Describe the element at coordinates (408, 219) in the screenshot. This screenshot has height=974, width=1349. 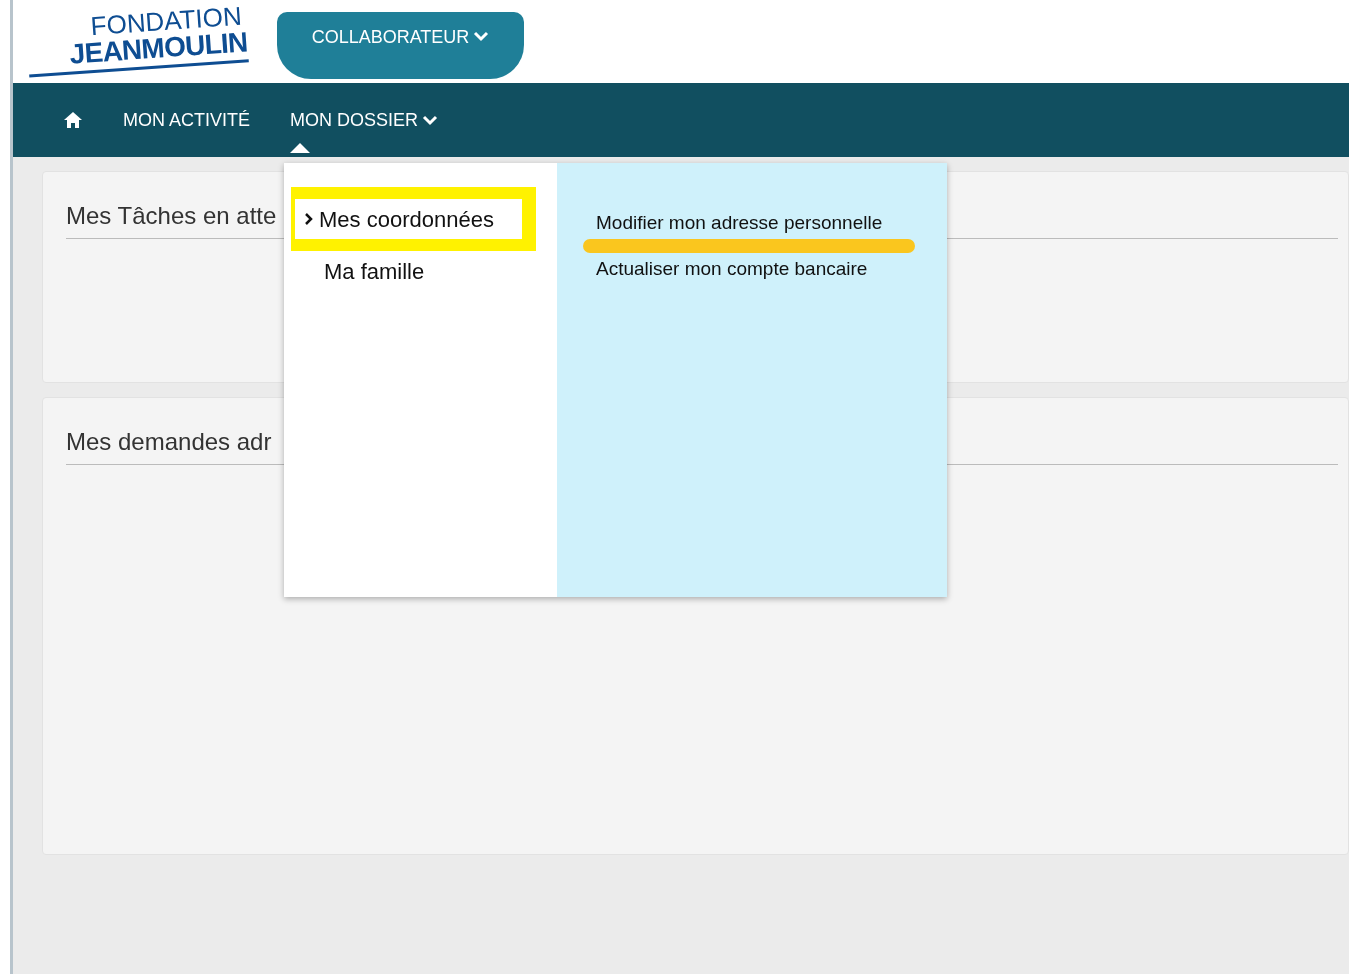
I see `menu-item: Mes coordonnées` at that location.